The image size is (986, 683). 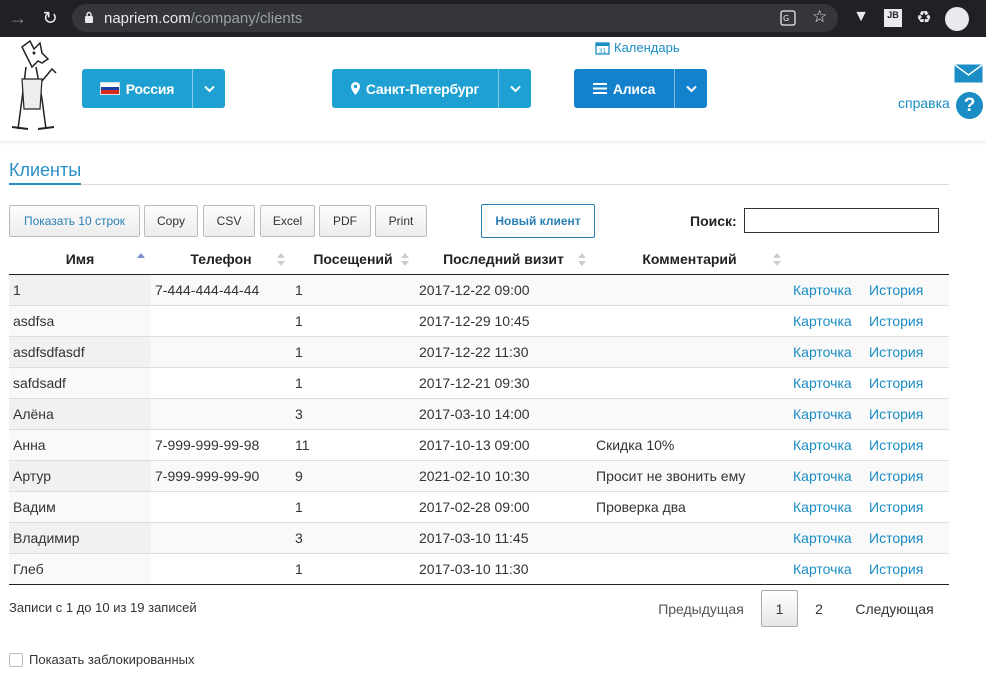 I want to click on mail-icon, so click(x=968, y=73).